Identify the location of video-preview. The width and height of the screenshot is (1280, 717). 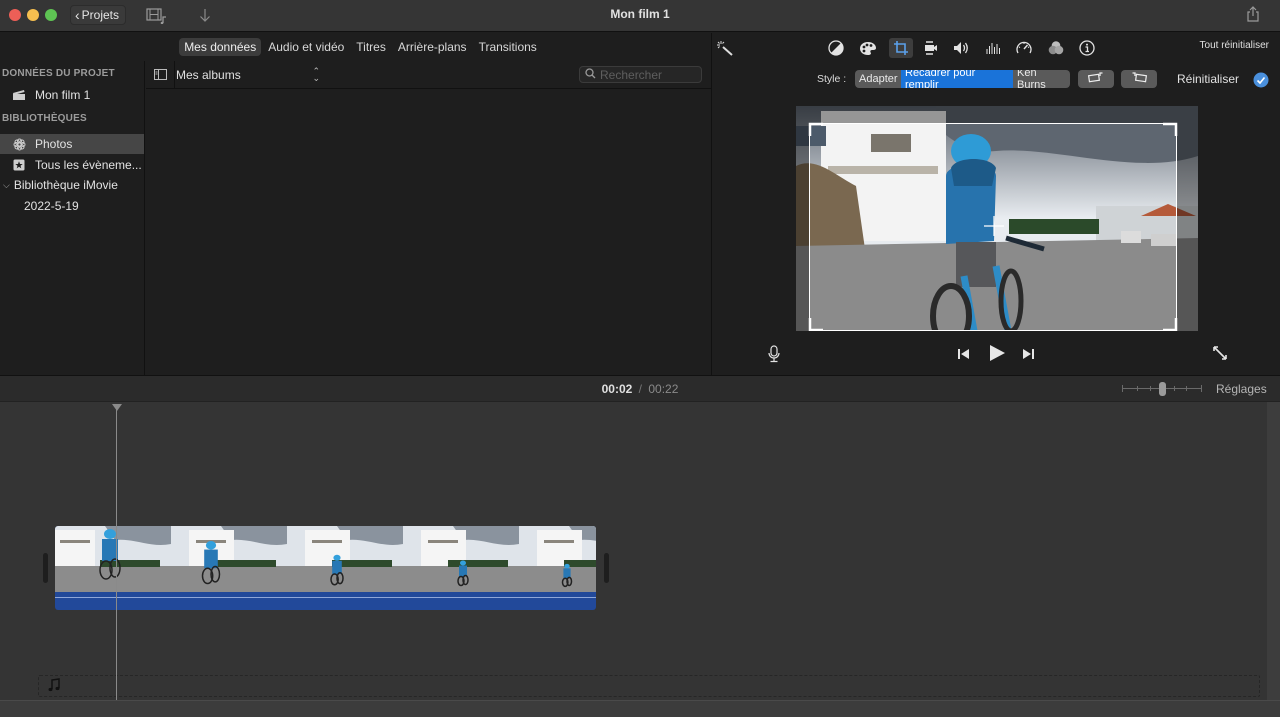
(997, 218).